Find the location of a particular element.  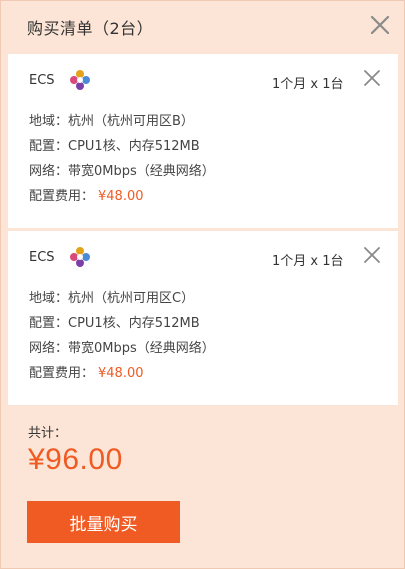

item-region: 地域：杭州（杭州可用区B） is located at coordinates (111, 121).